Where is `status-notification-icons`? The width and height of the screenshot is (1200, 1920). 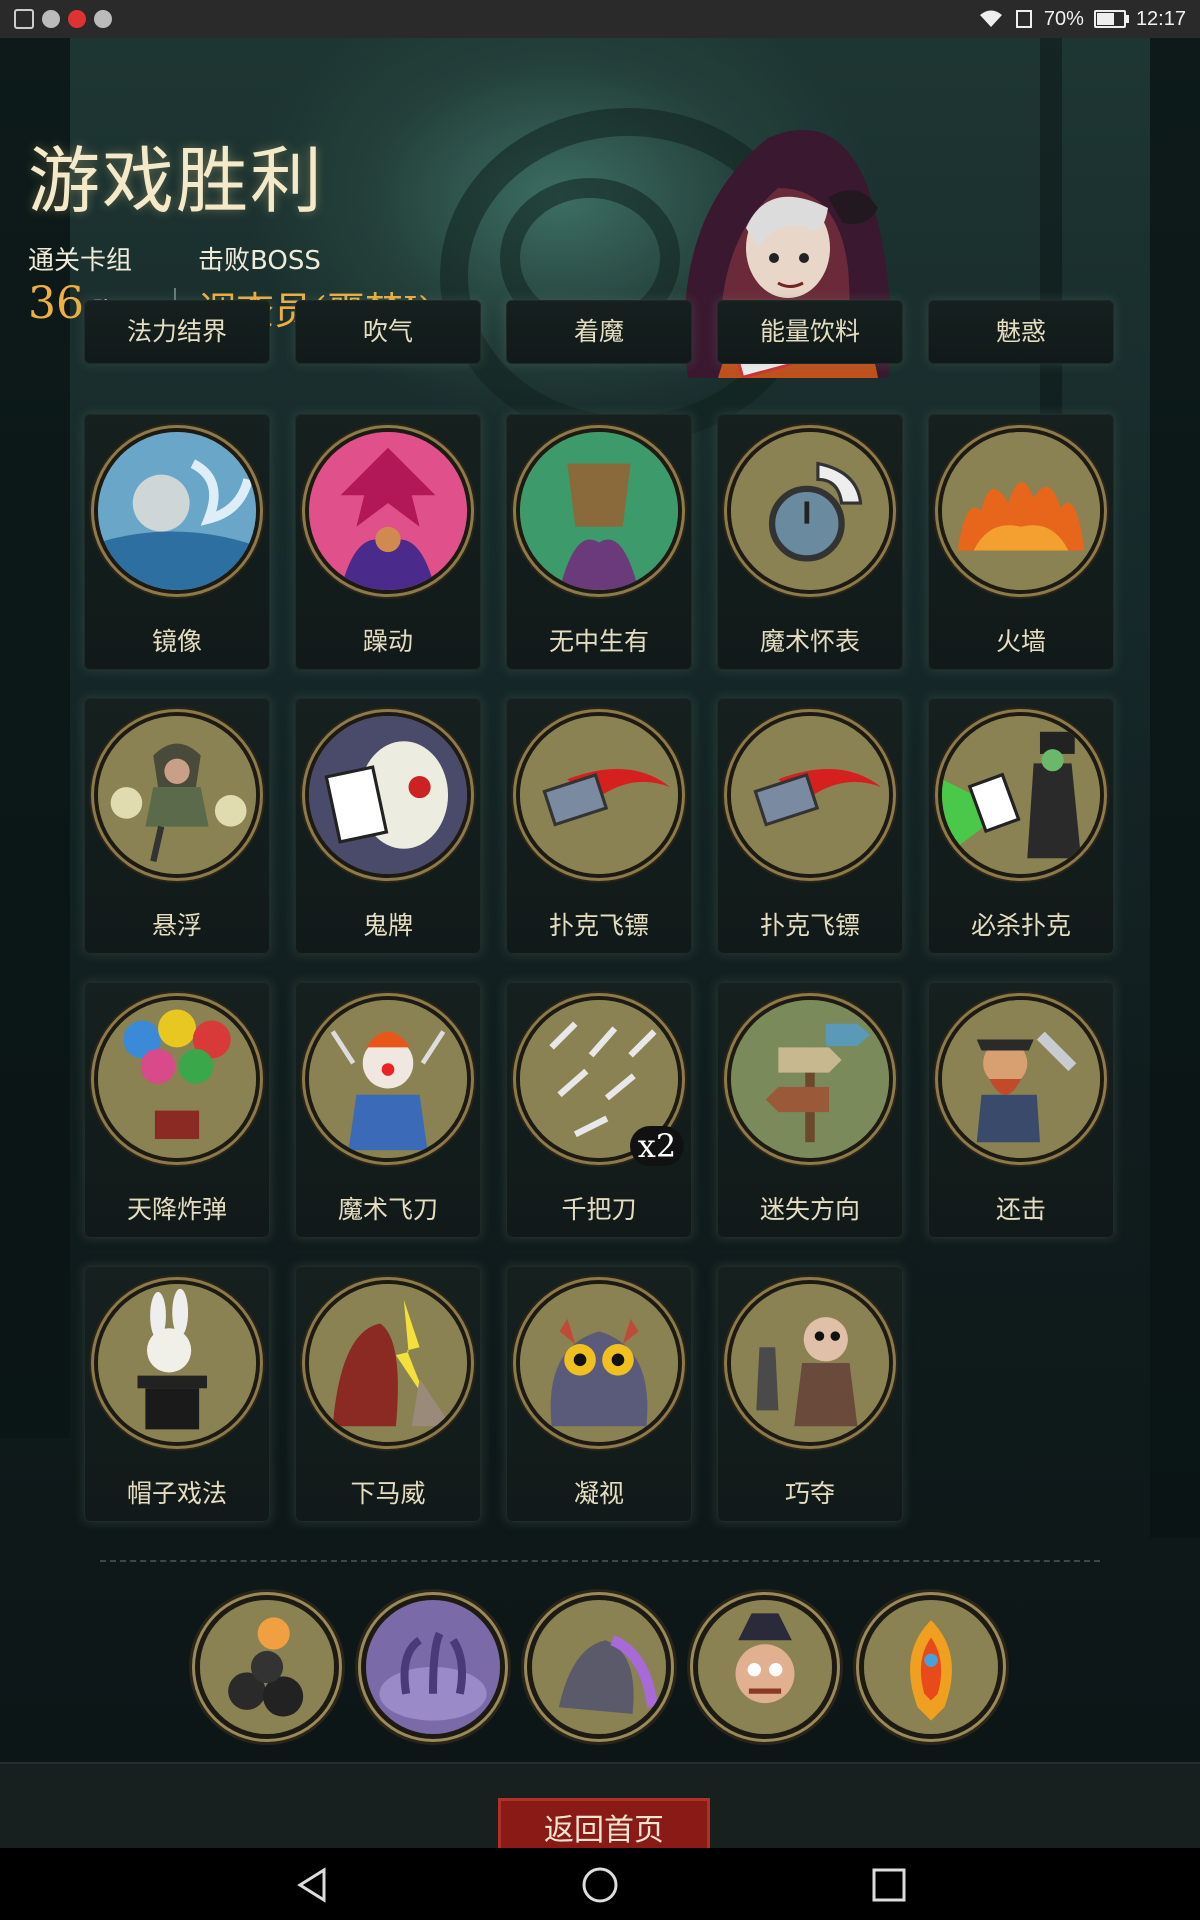
status-notification-icons is located at coordinates (63, 19).